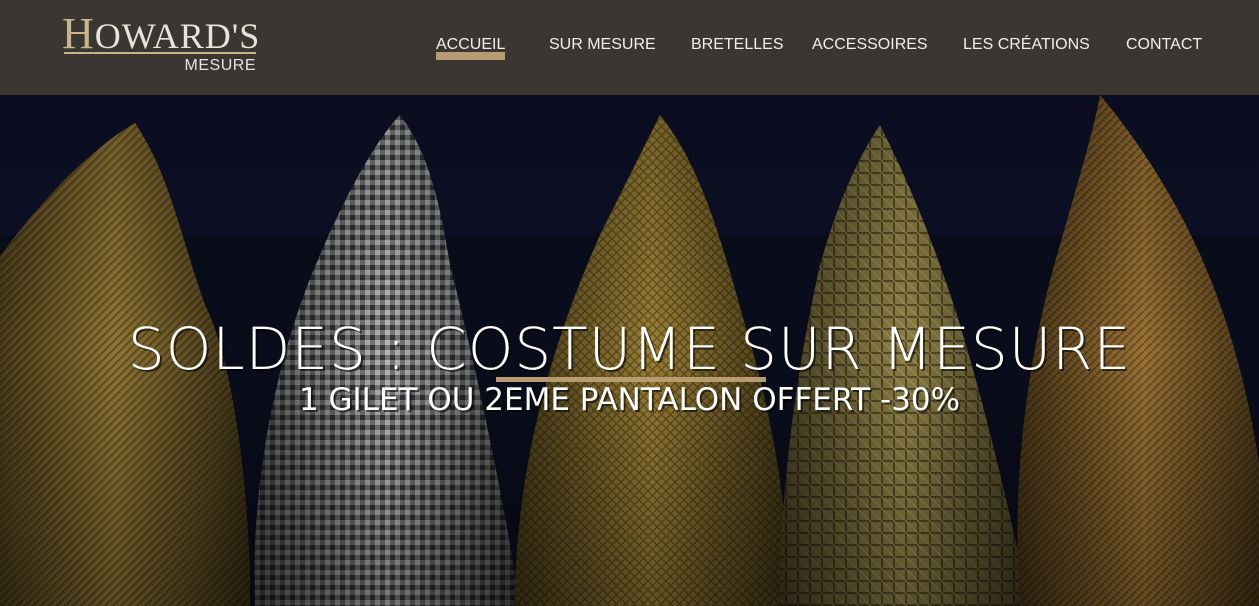  I want to click on nav-item-contact: CONTACT, so click(1164, 47).